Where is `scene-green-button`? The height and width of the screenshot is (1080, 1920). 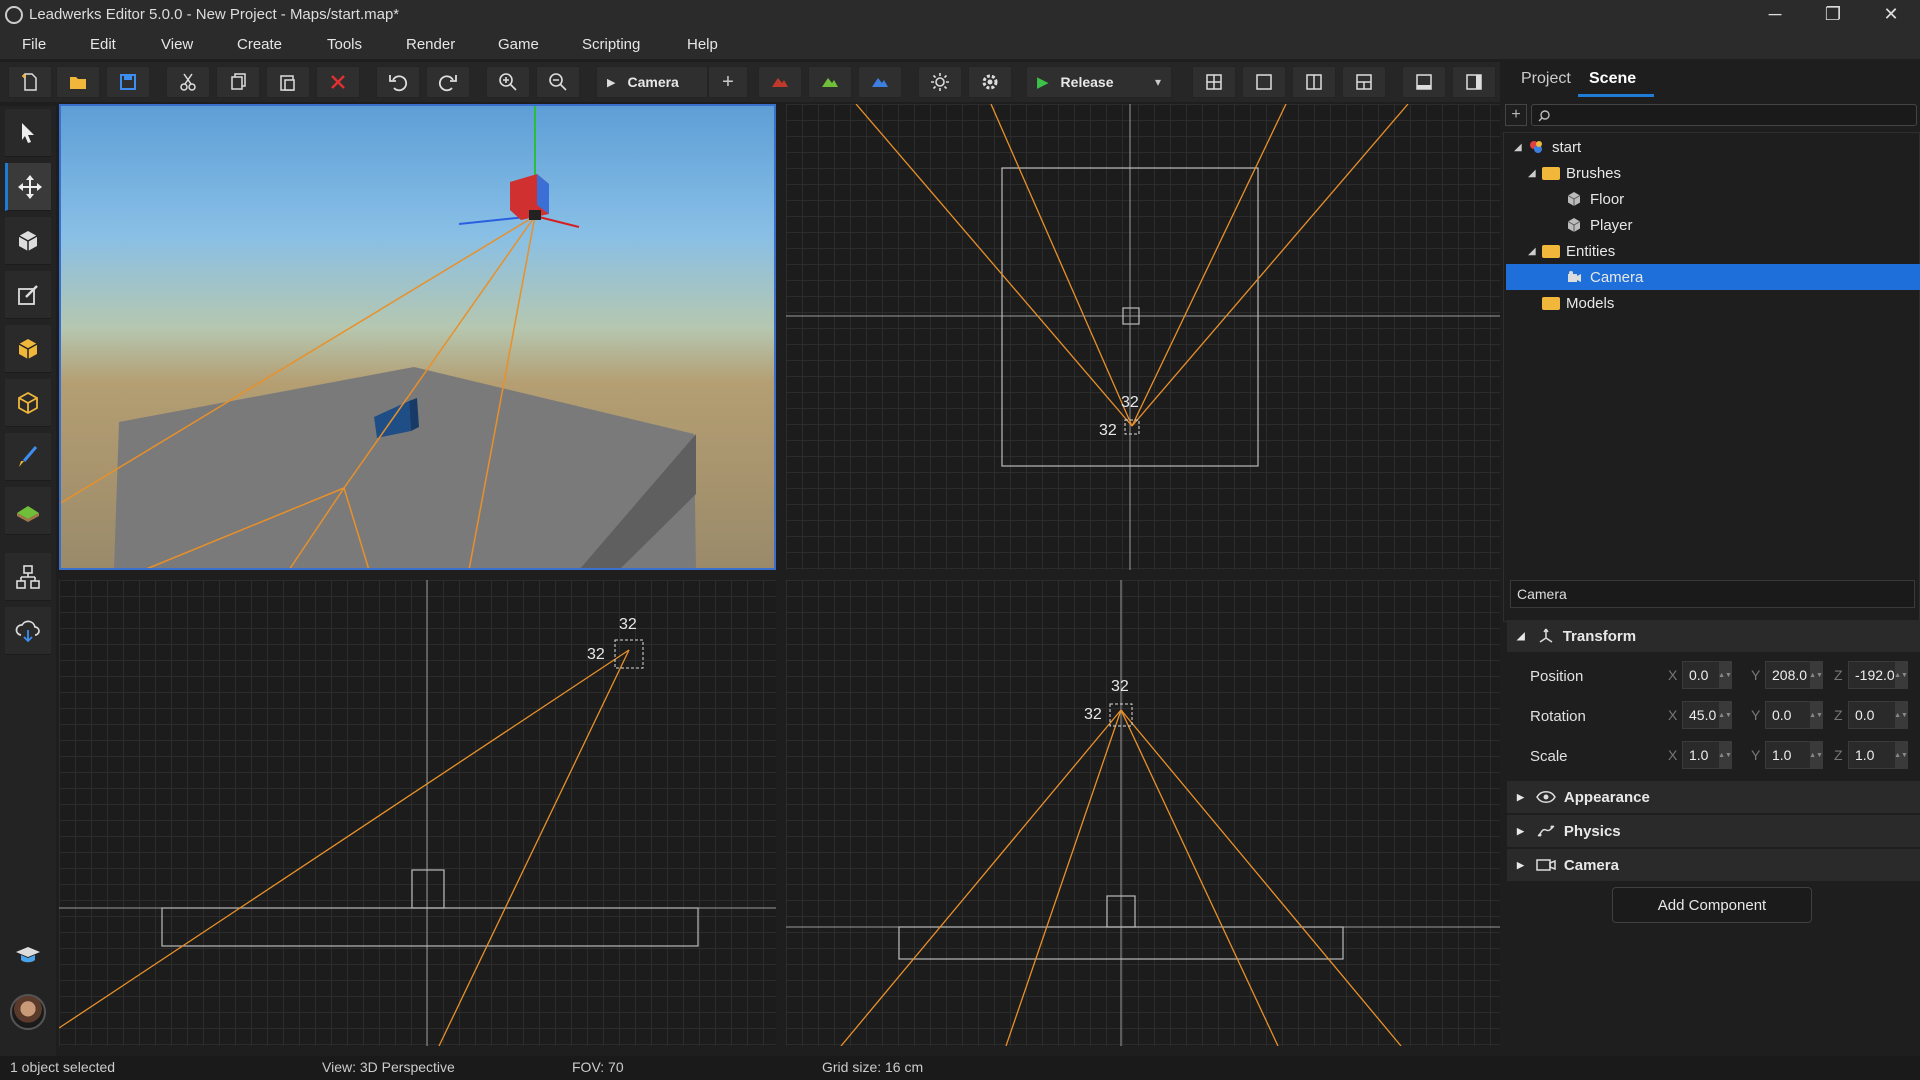
scene-green-button is located at coordinates (830, 82).